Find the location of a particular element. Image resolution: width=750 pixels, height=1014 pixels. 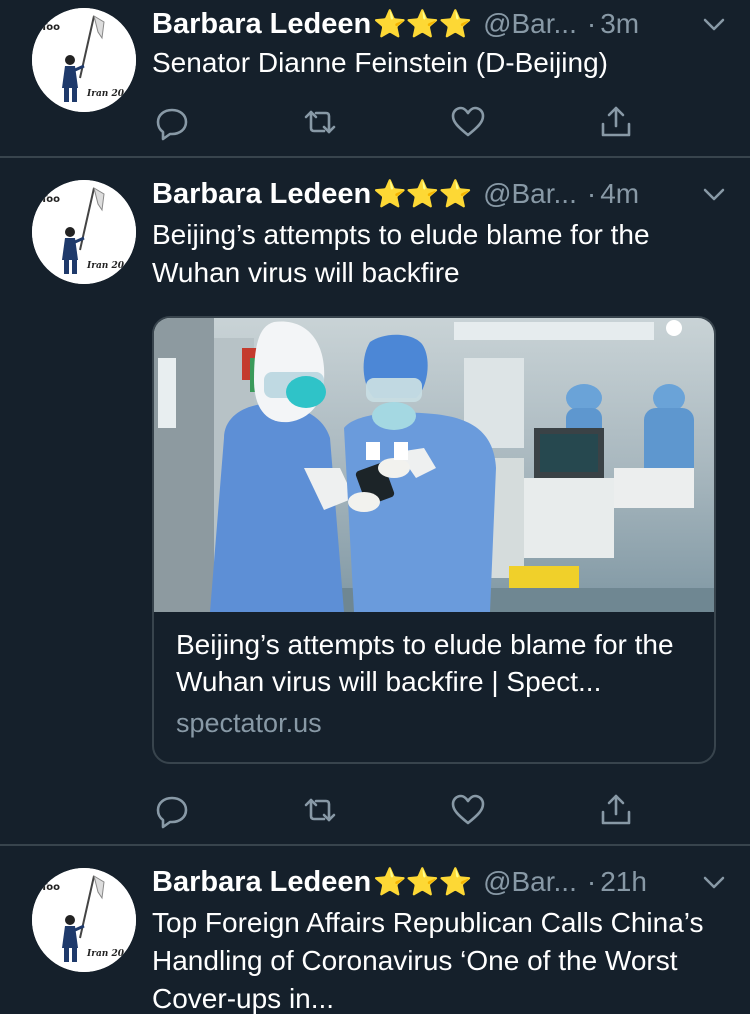

timestamp: 4m is located at coordinates (619, 194).